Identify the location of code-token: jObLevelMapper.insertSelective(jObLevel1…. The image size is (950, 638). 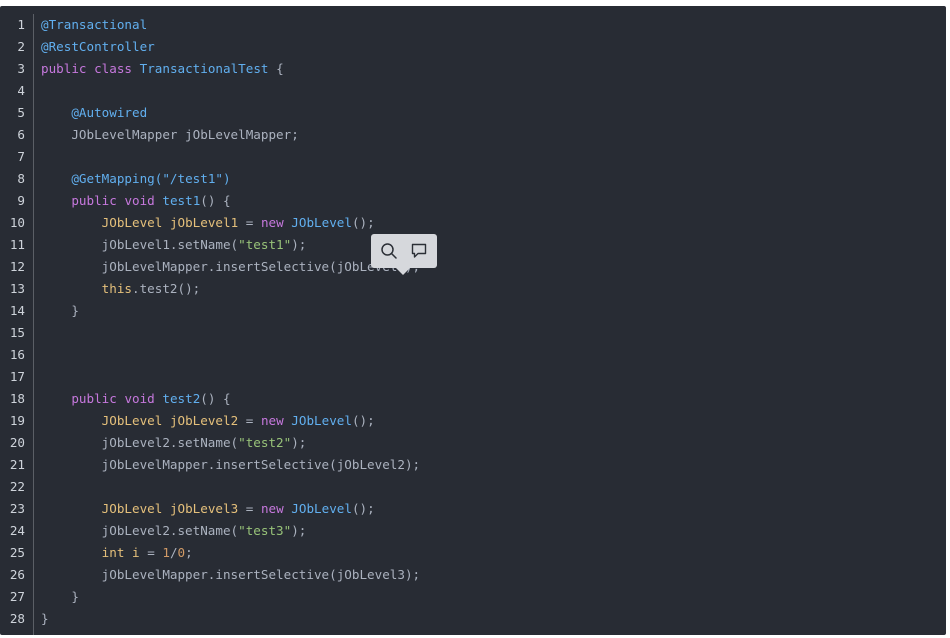
(231, 266).